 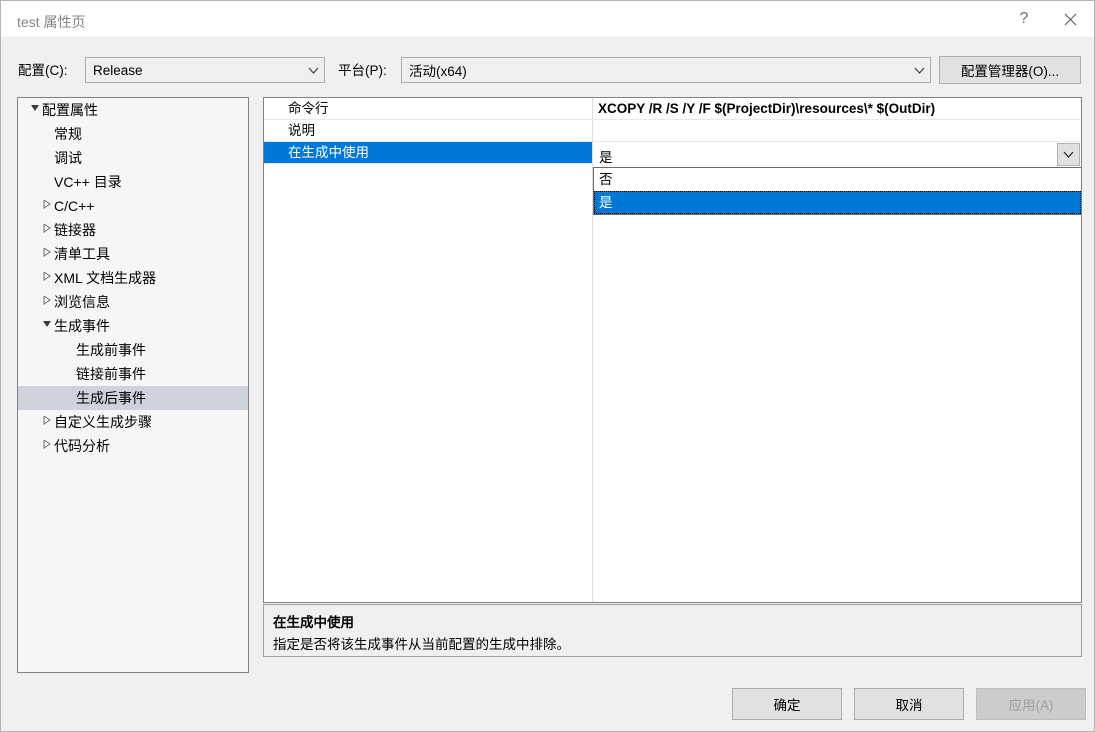 I want to click on tree-item: 常规, so click(x=133, y=134).